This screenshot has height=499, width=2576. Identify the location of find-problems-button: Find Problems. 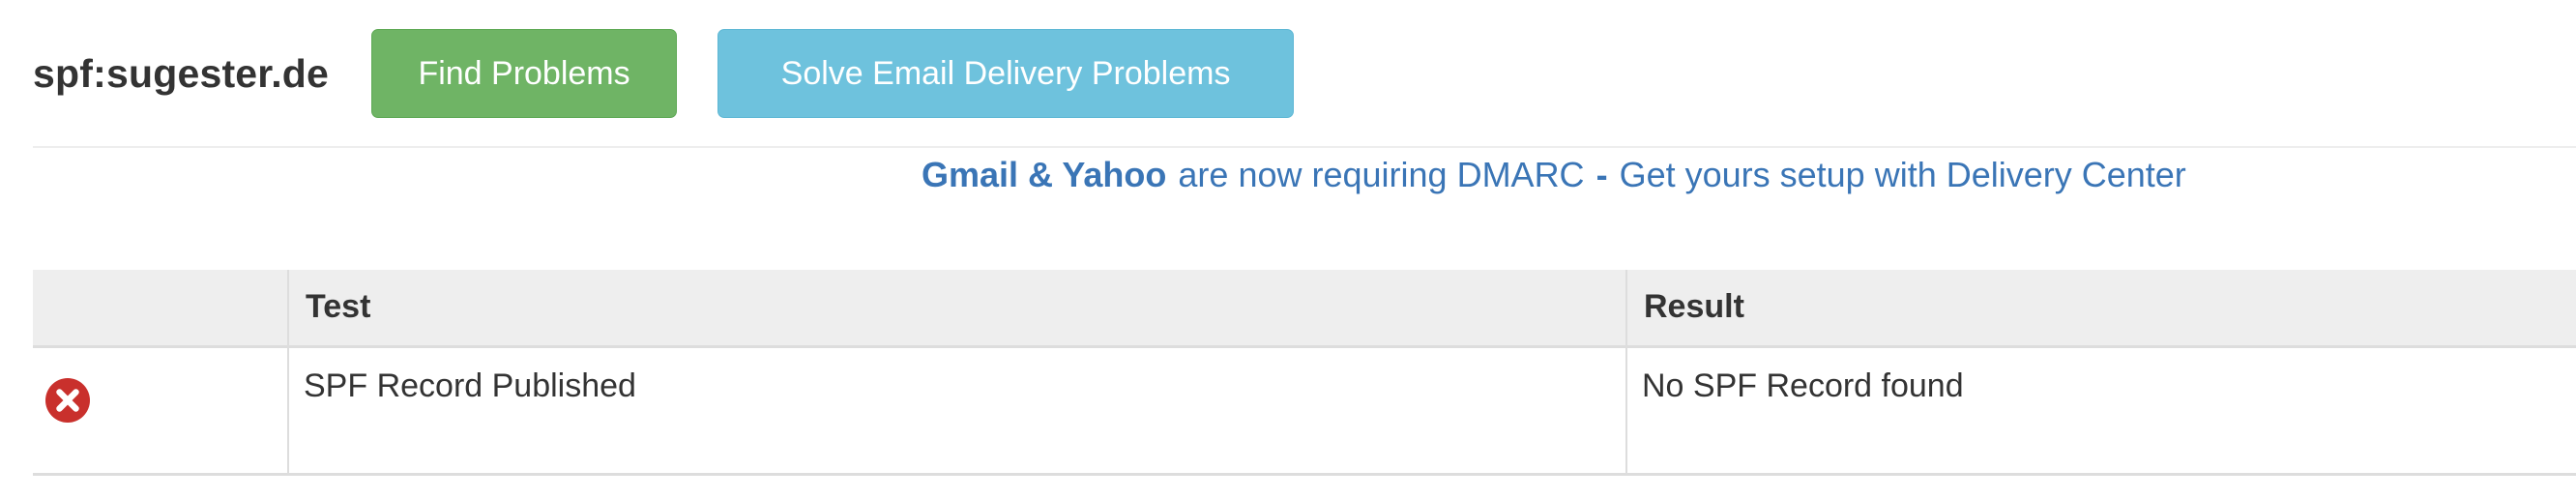
(524, 73).